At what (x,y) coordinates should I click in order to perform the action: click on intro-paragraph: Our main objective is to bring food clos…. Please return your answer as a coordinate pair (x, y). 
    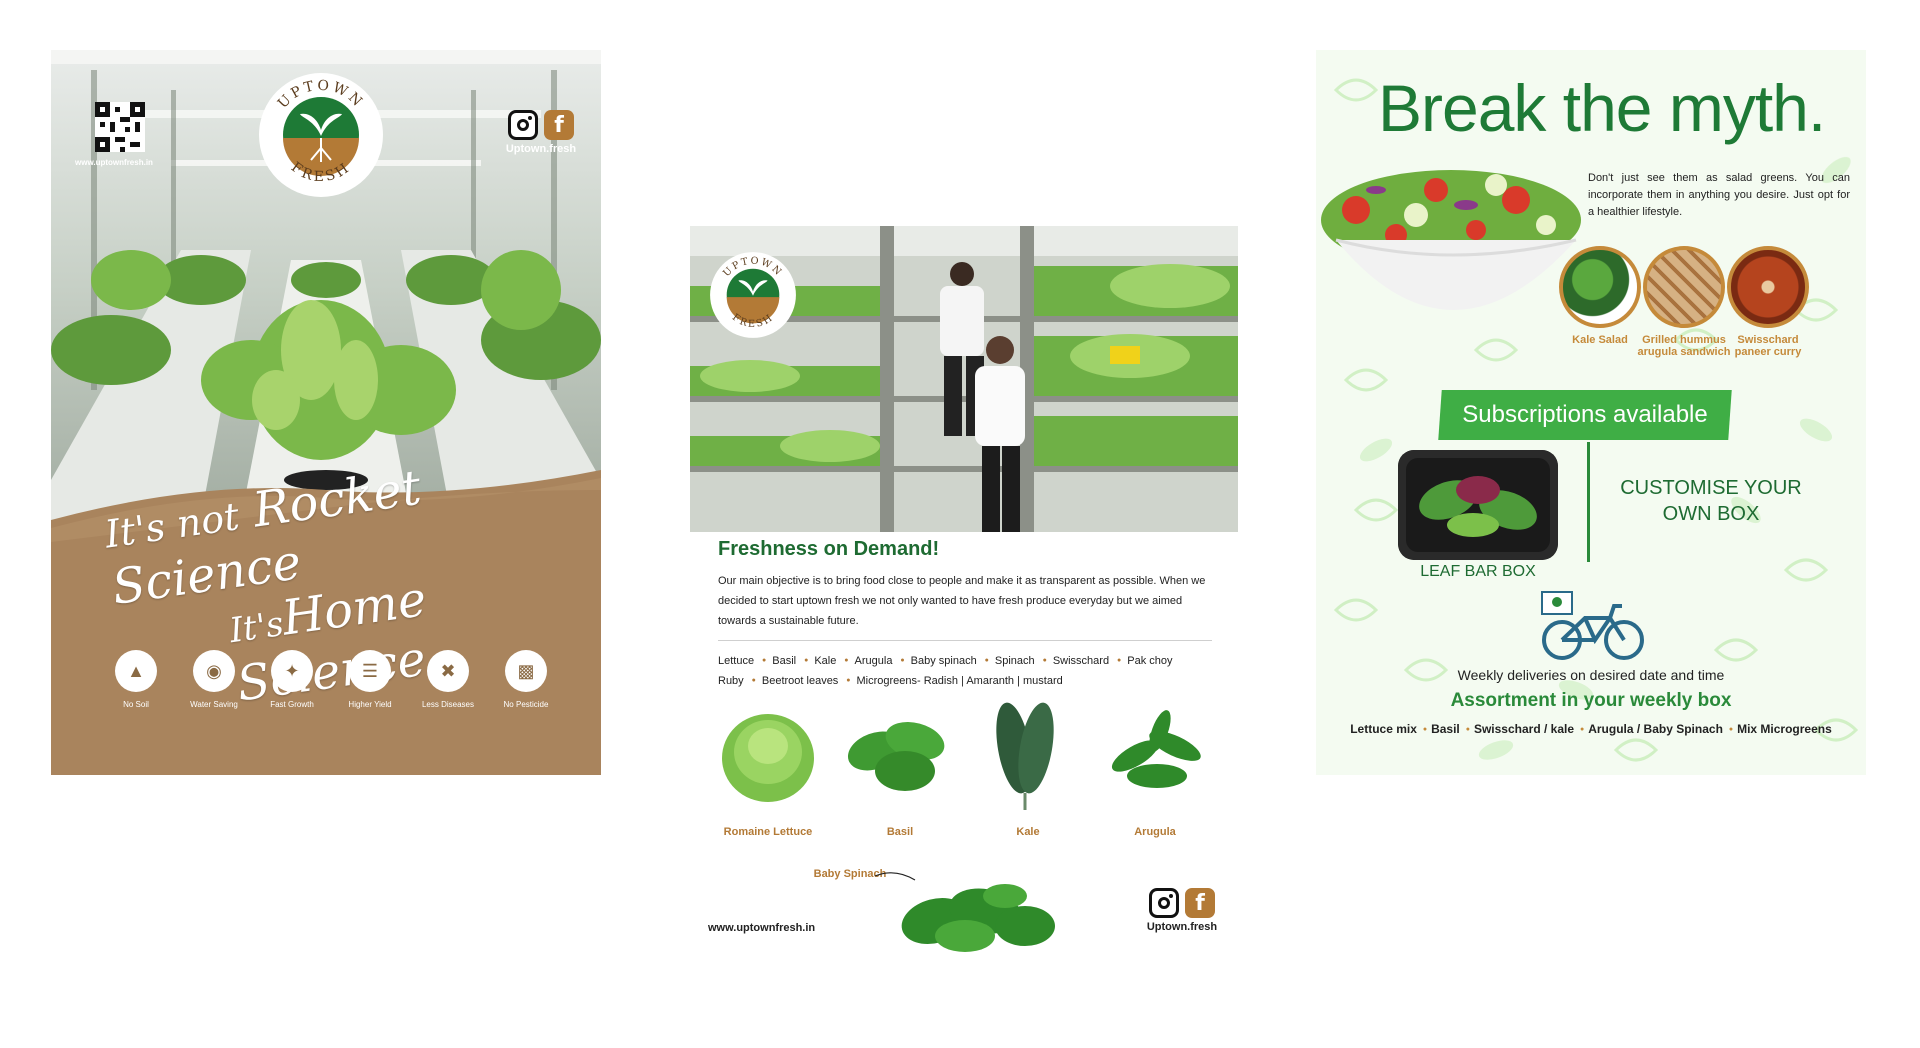
    Looking at the image, I should click on (962, 601).